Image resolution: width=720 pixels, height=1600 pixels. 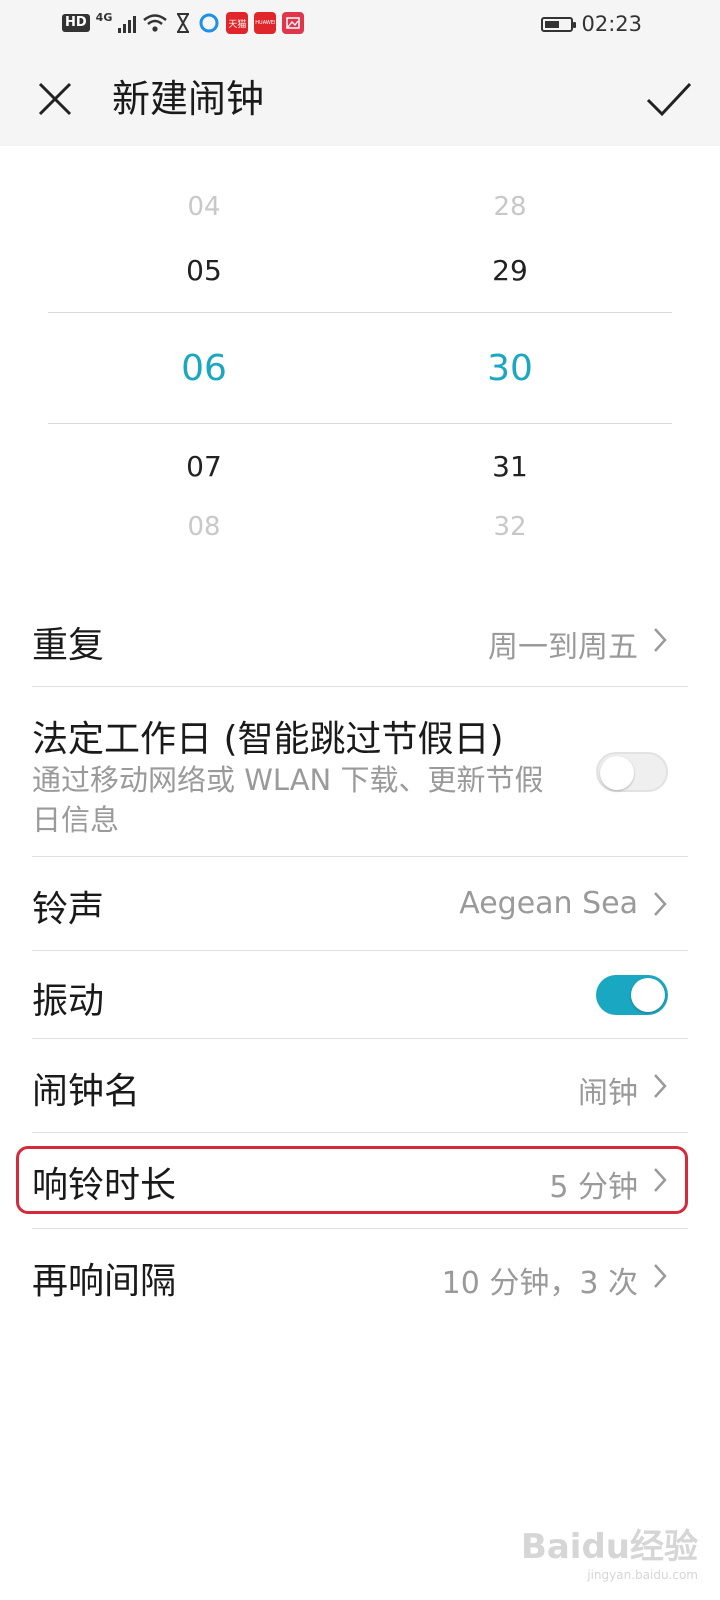 What do you see at coordinates (68, 645) in the screenshot?
I see `repeat-label: 重复` at bounding box center [68, 645].